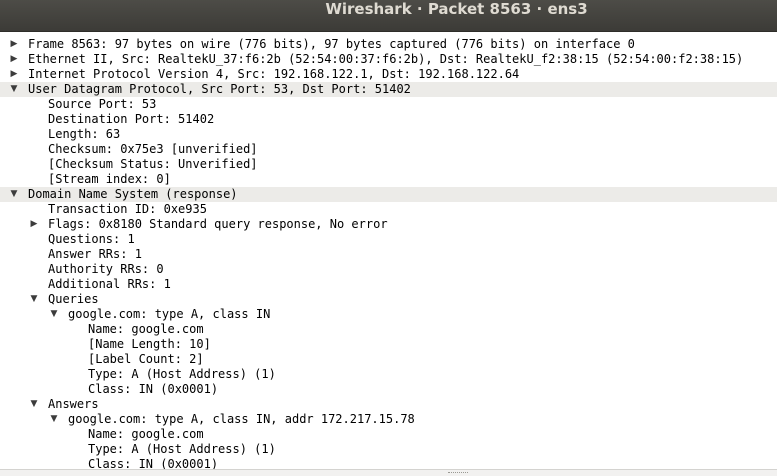  What do you see at coordinates (388, 269) in the screenshot?
I see `tree-row: Authority RRs: 0` at bounding box center [388, 269].